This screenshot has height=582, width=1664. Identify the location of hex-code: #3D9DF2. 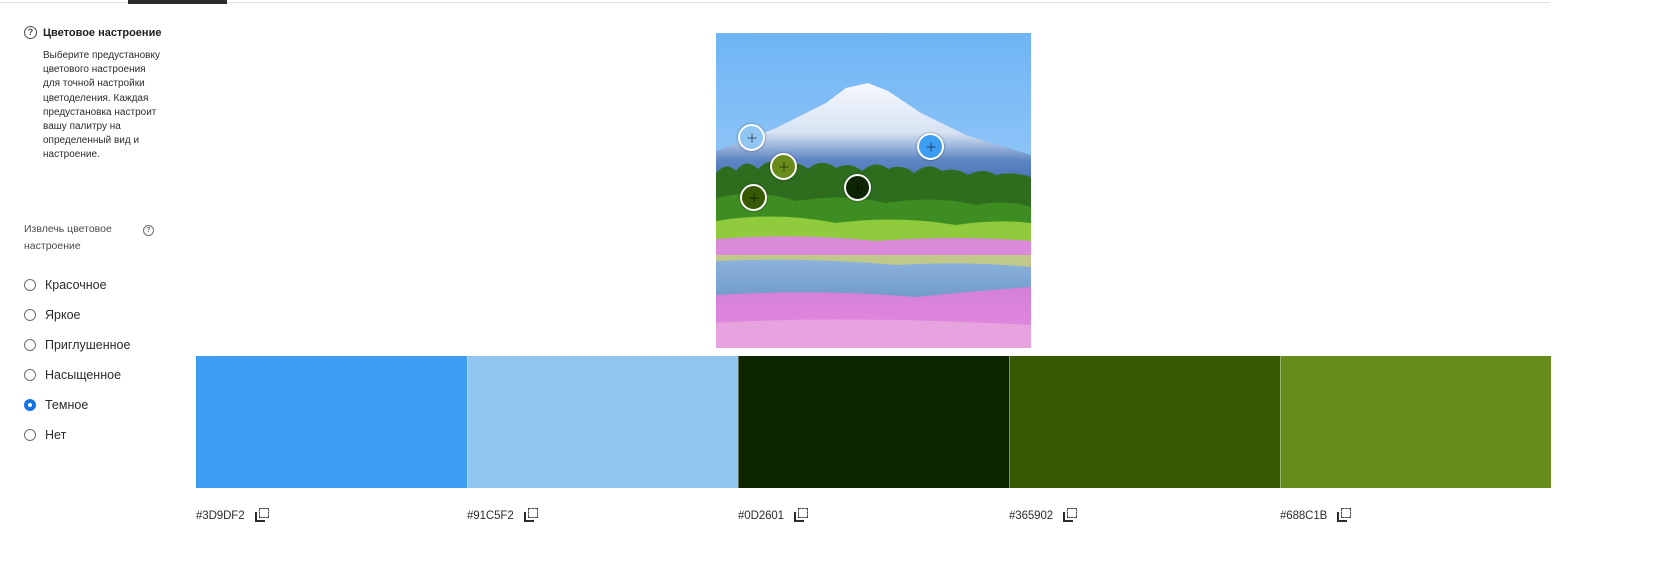
(220, 515).